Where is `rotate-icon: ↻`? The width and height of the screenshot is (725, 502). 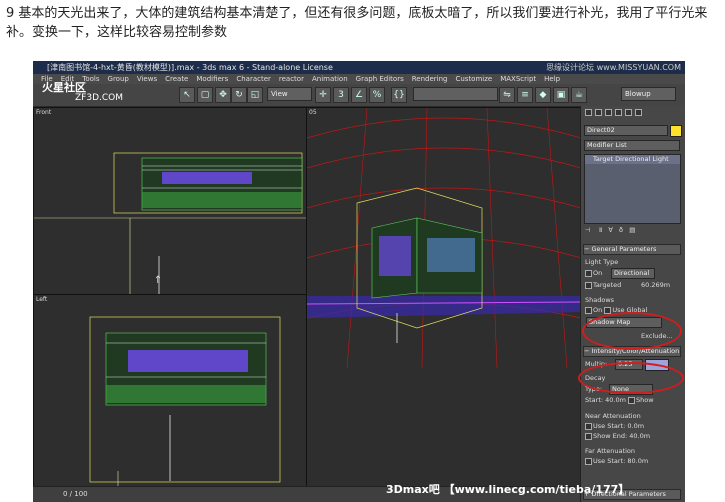 rotate-icon: ↻ is located at coordinates (239, 95).